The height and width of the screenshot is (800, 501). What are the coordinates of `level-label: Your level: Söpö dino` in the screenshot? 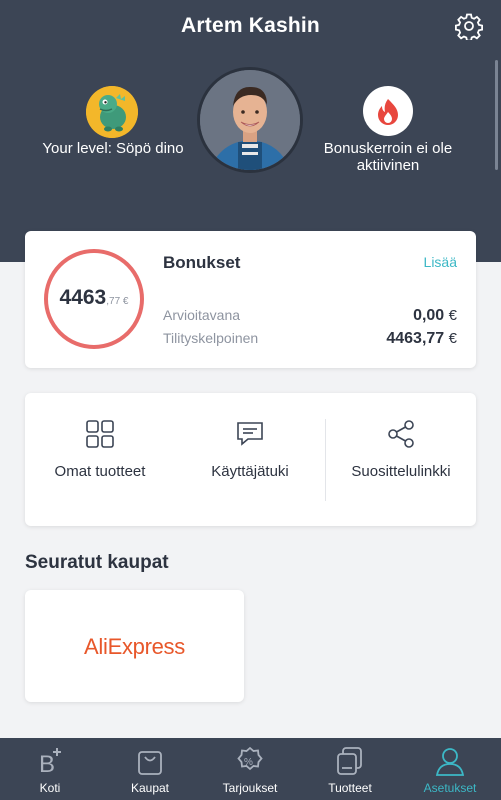 It's located at (113, 148).